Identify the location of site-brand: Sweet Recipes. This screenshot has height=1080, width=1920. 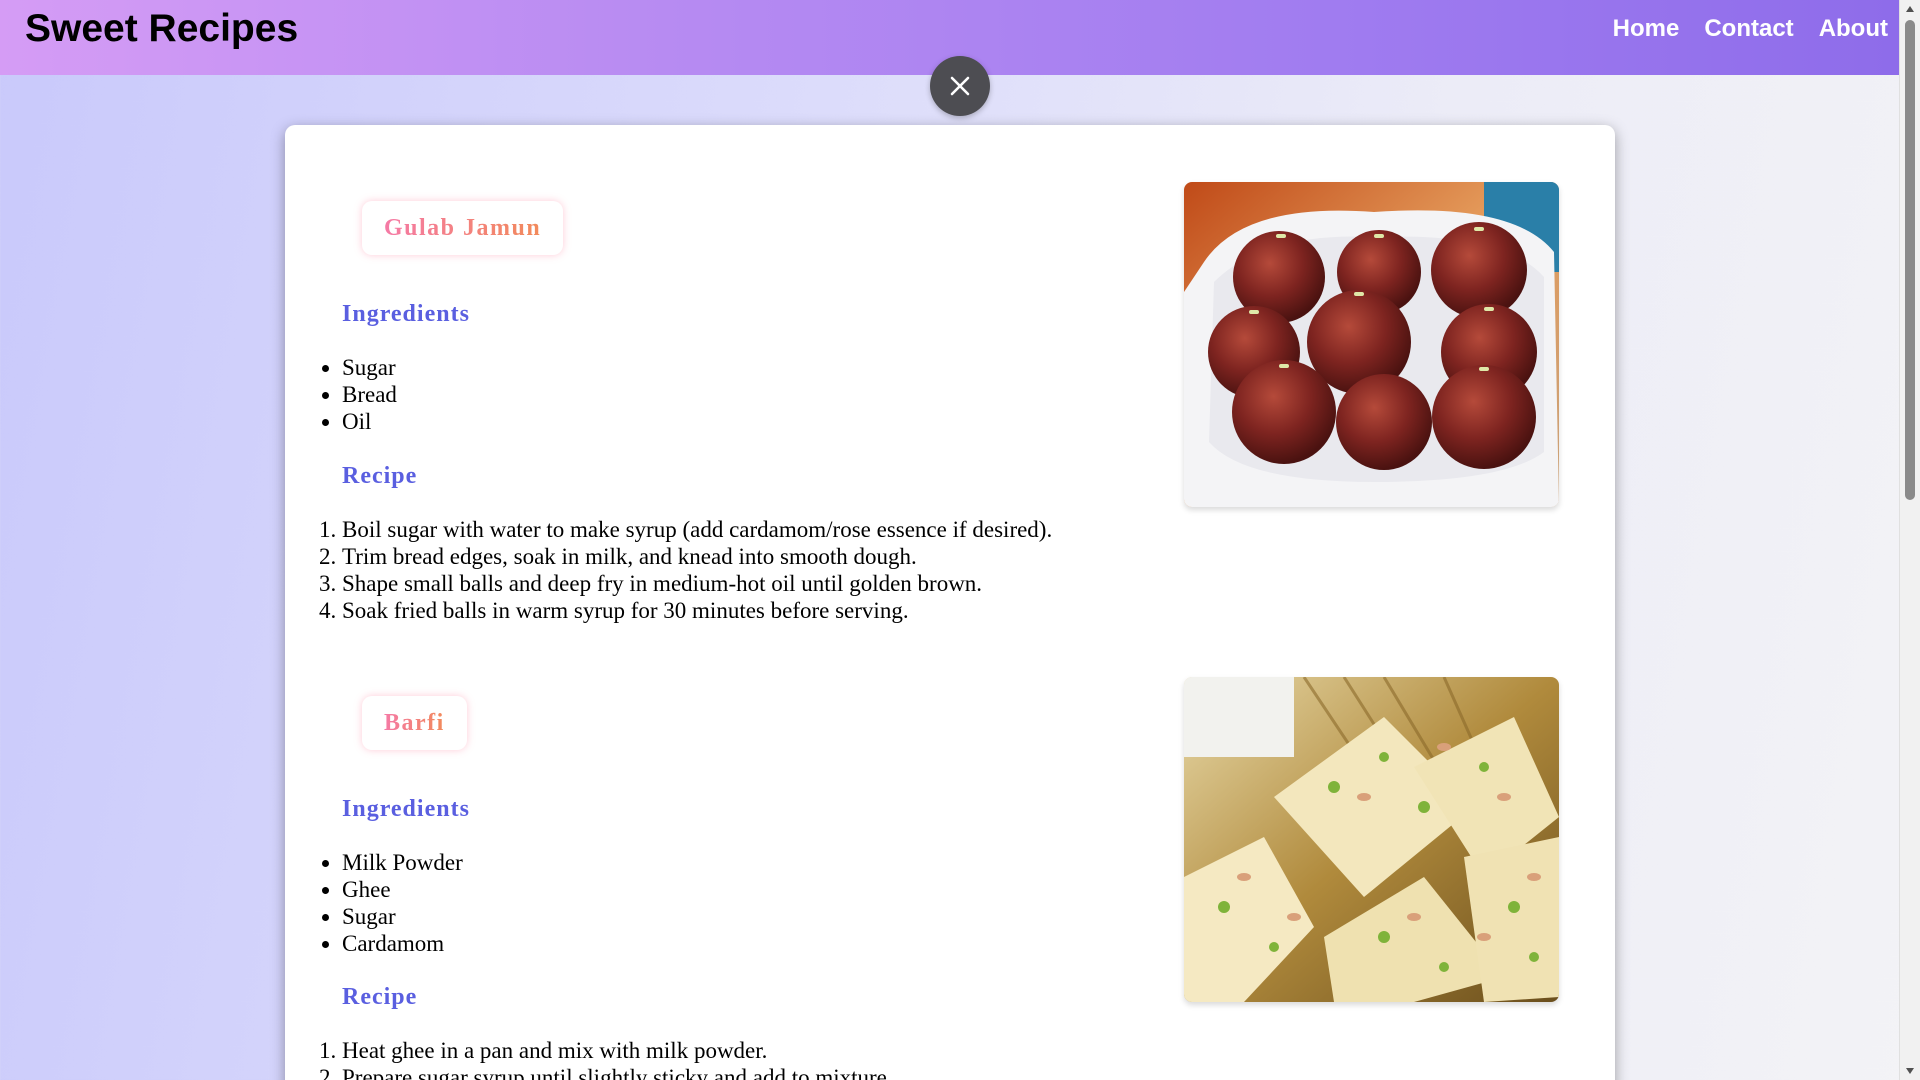
(161, 29).